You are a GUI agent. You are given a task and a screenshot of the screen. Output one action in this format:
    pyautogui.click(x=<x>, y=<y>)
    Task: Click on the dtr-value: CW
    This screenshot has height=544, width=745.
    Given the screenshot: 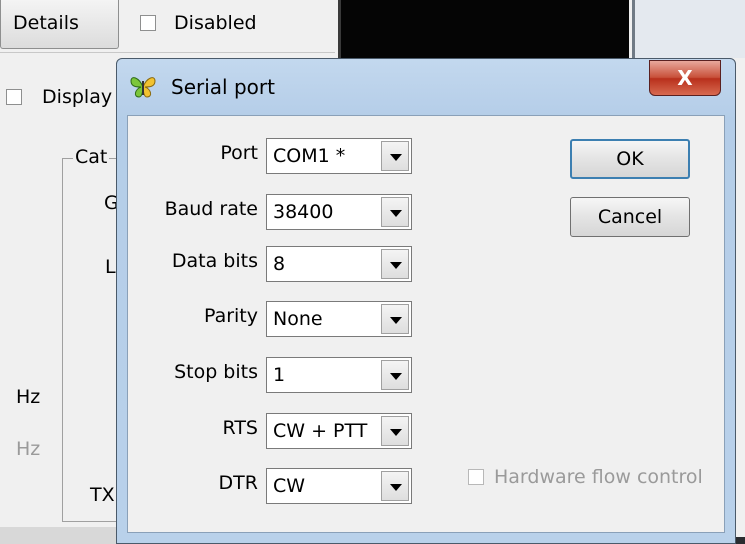 What is the action you would take?
    pyautogui.click(x=289, y=486)
    